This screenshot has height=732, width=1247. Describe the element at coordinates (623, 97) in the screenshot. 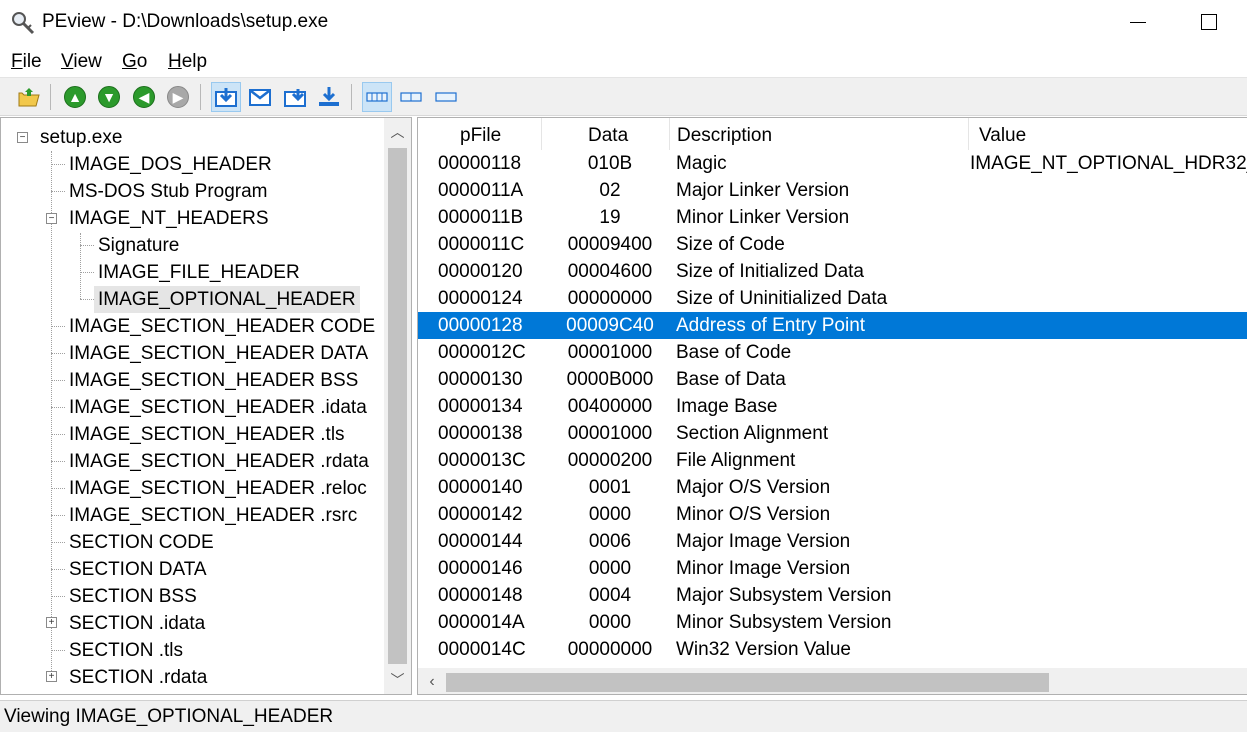

I see `toolbar: ▲ ▼ ◀ ▶` at that location.